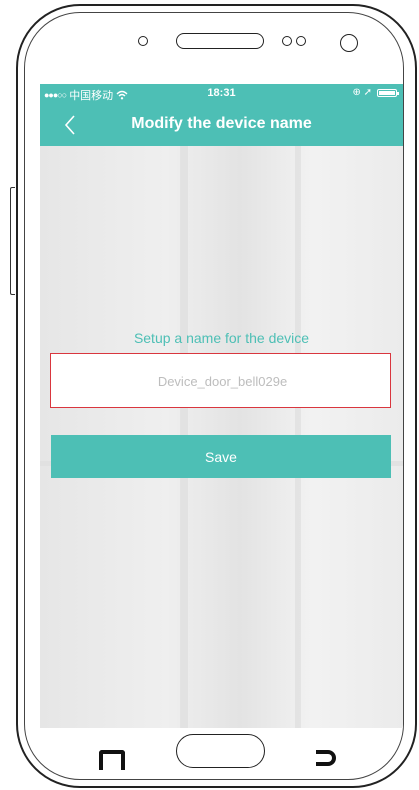 The image size is (419, 790). I want to click on home-button, so click(220, 751).